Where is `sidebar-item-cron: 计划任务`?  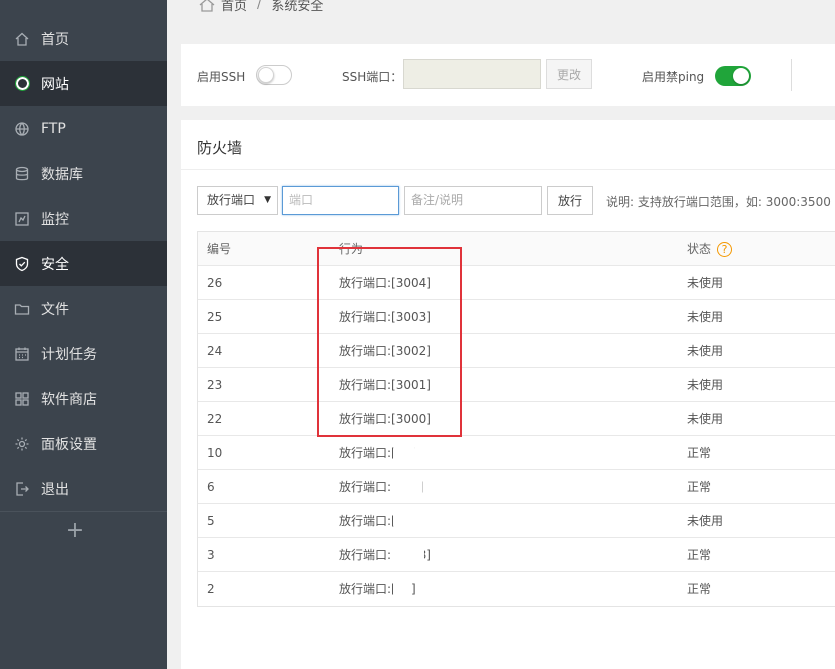
sidebar-item-cron: 计划任务 is located at coordinates (83, 353).